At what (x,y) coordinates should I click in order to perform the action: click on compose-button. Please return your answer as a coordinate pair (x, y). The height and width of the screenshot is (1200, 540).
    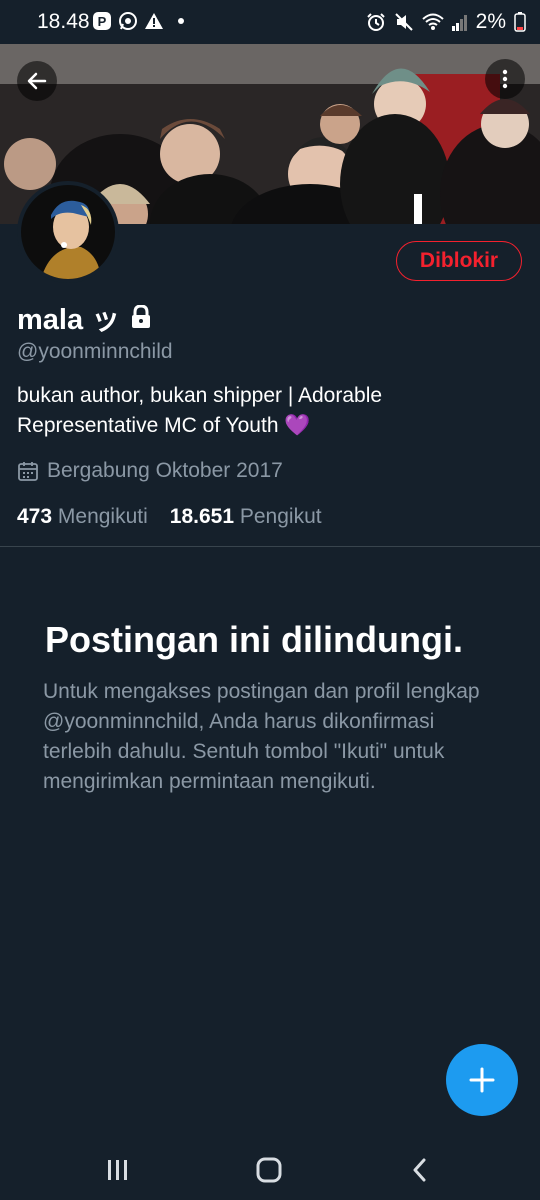
    Looking at the image, I should click on (482, 1080).